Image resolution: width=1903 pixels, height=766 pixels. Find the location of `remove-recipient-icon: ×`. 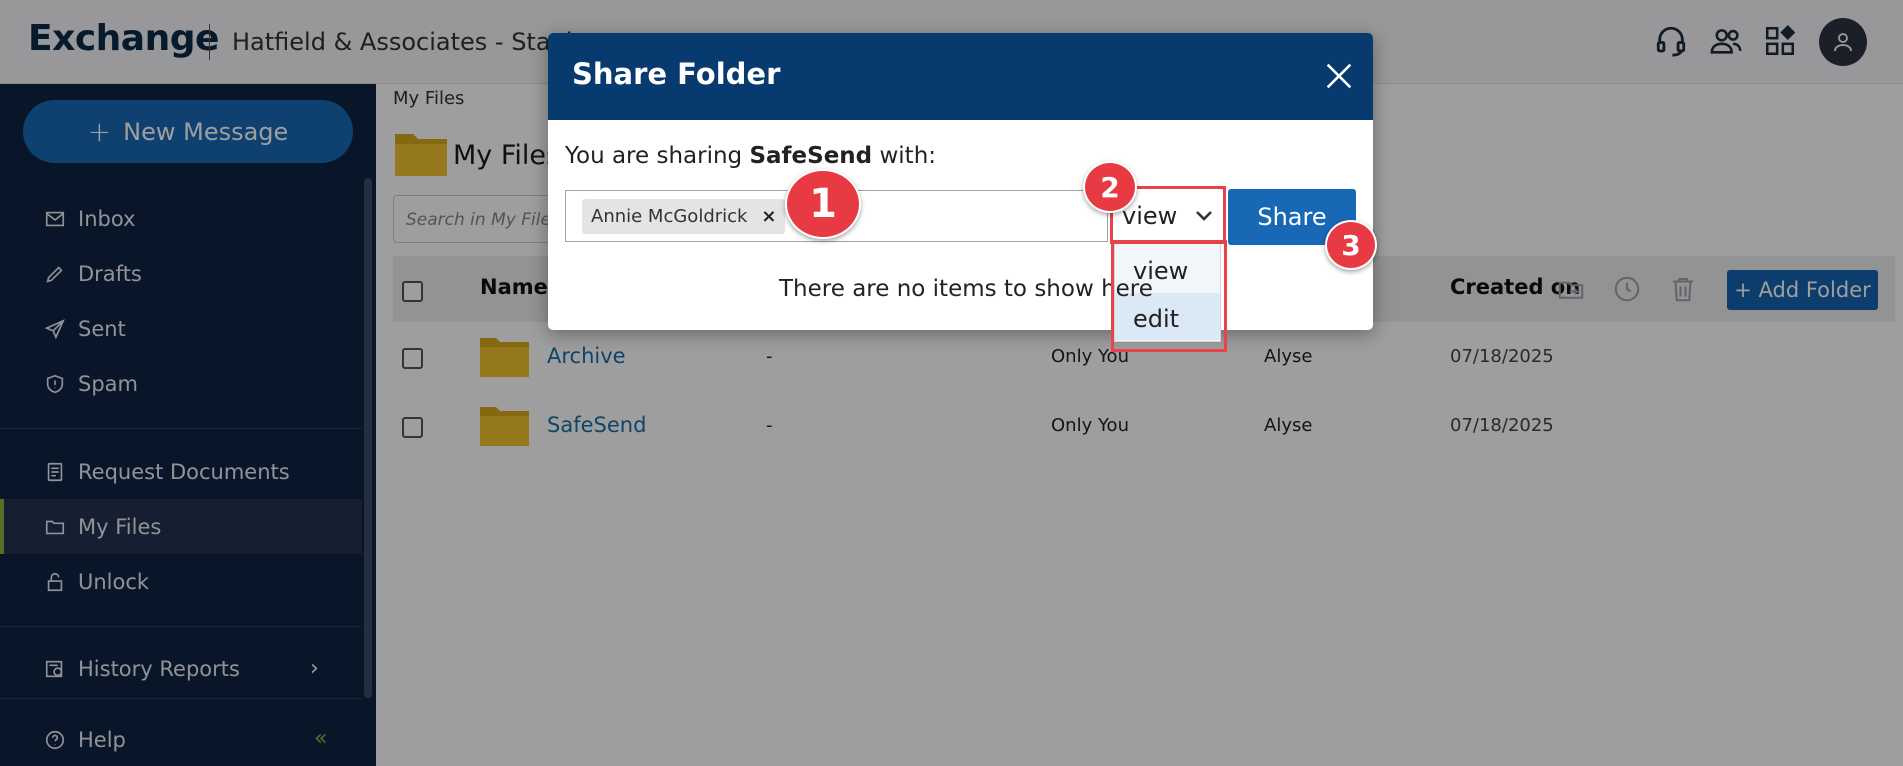

remove-recipient-icon: × is located at coordinates (768, 216).